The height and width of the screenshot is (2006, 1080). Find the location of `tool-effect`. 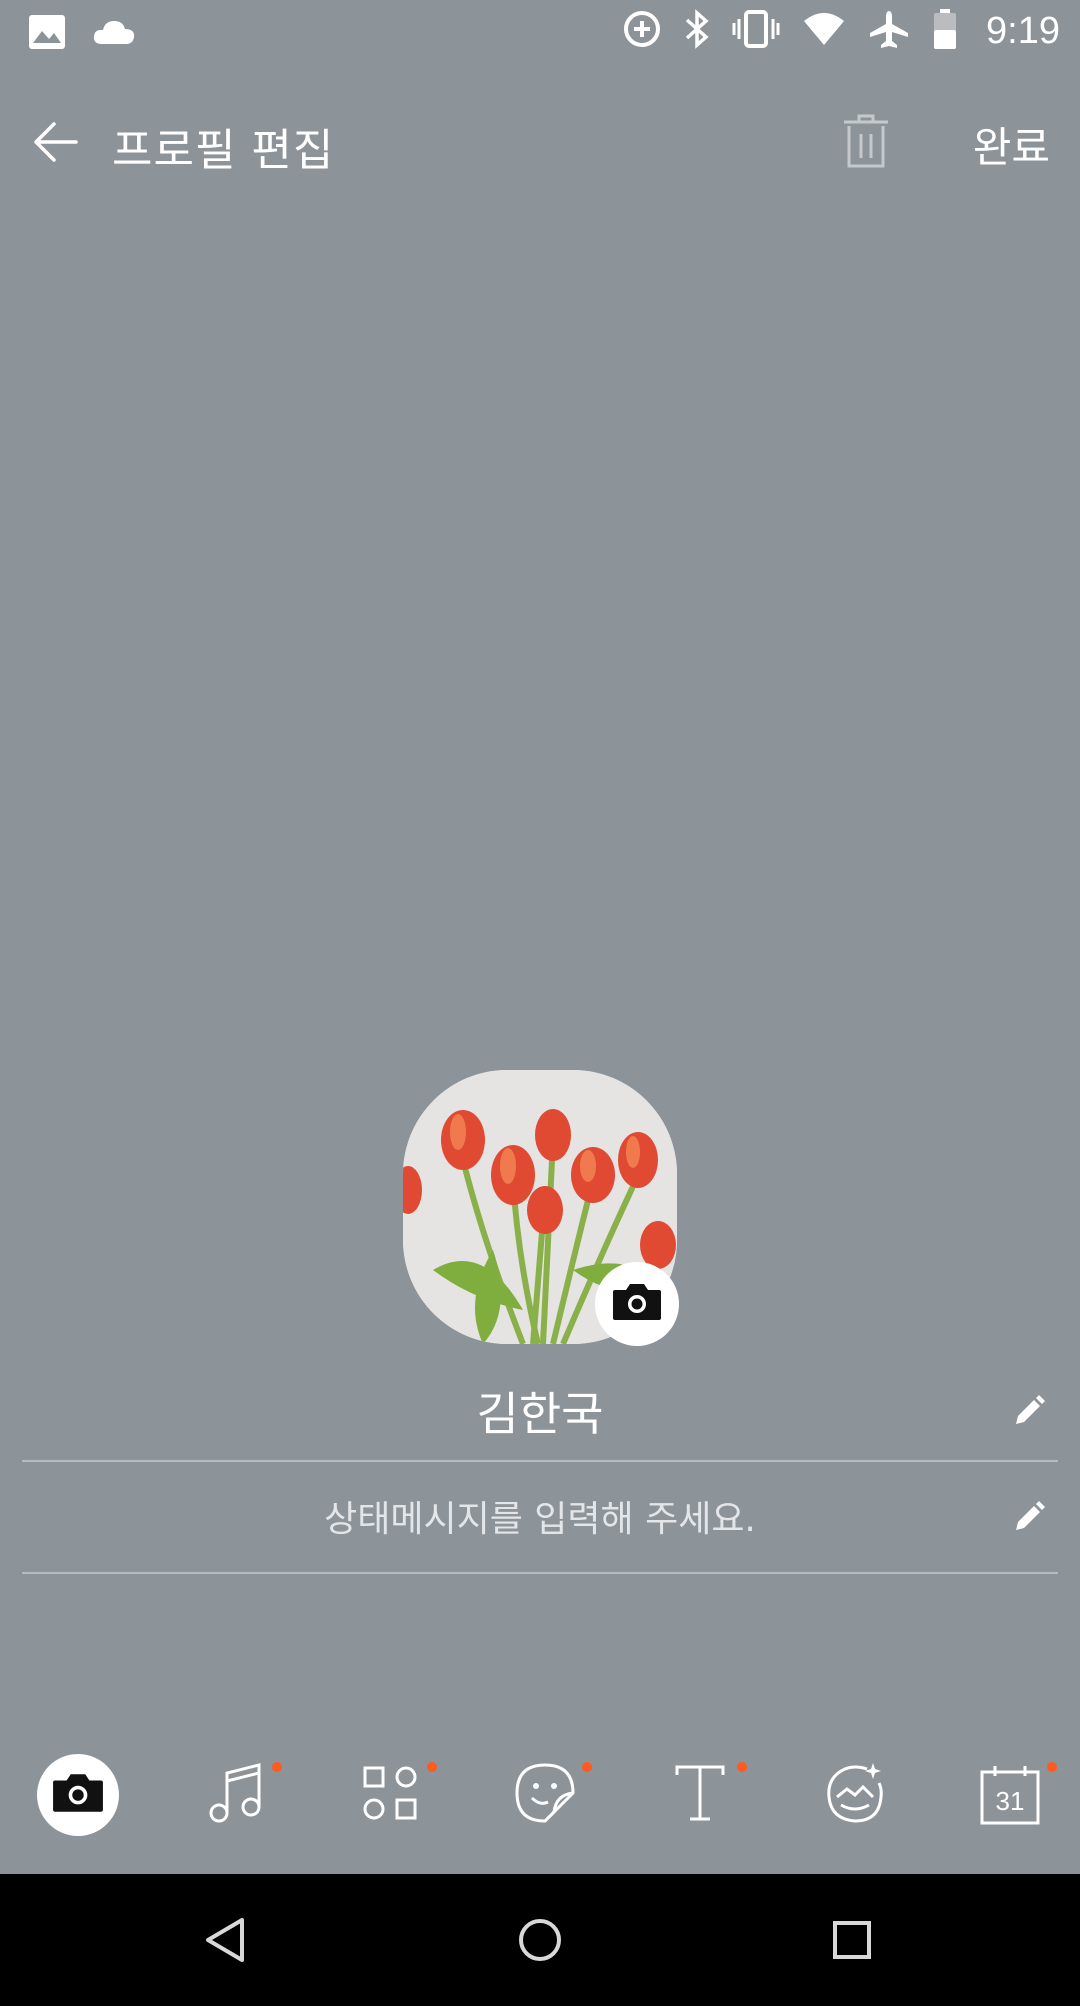

tool-effect is located at coordinates (855, 1795).